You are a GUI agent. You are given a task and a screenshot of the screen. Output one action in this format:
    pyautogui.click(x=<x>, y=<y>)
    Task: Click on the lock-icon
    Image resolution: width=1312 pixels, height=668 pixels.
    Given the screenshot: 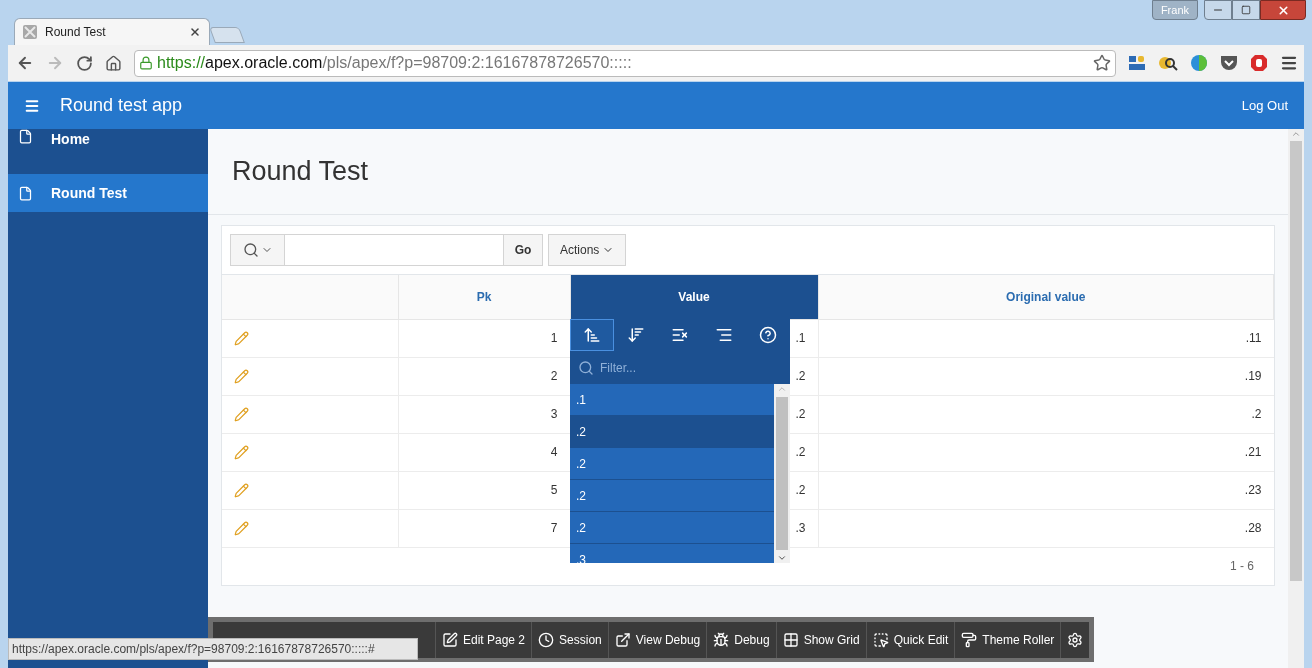 What is the action you would take?
    pyautogui.click(x=146, y=63)
    